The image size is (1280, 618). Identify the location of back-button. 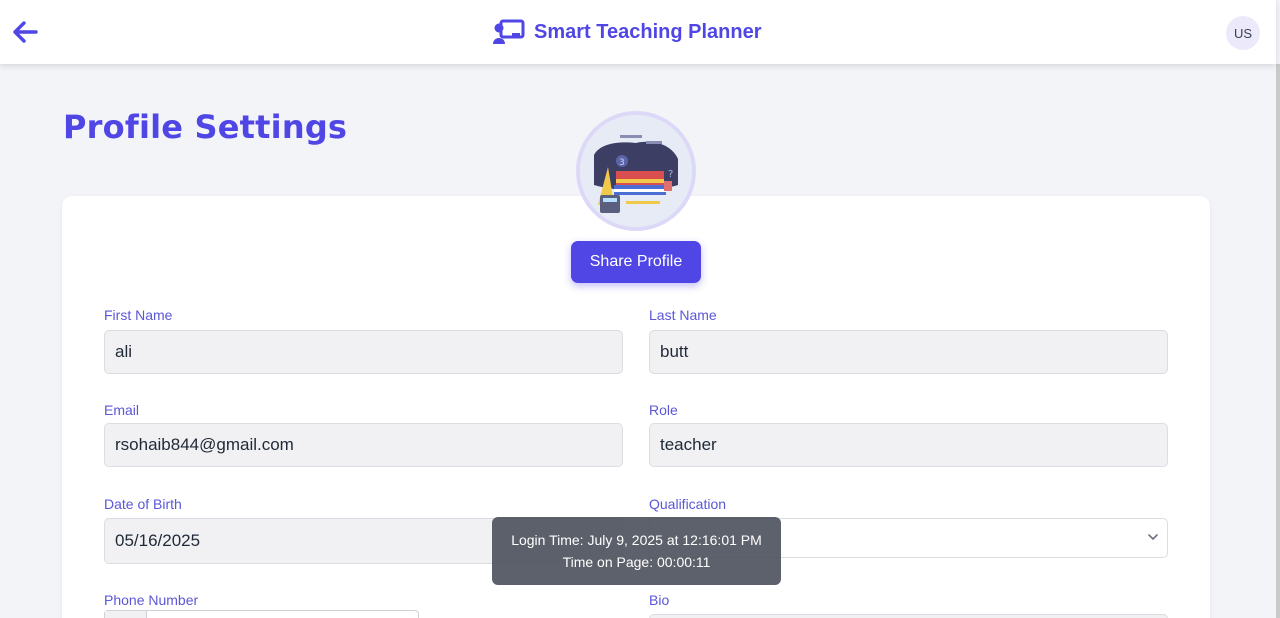
(25, 32).